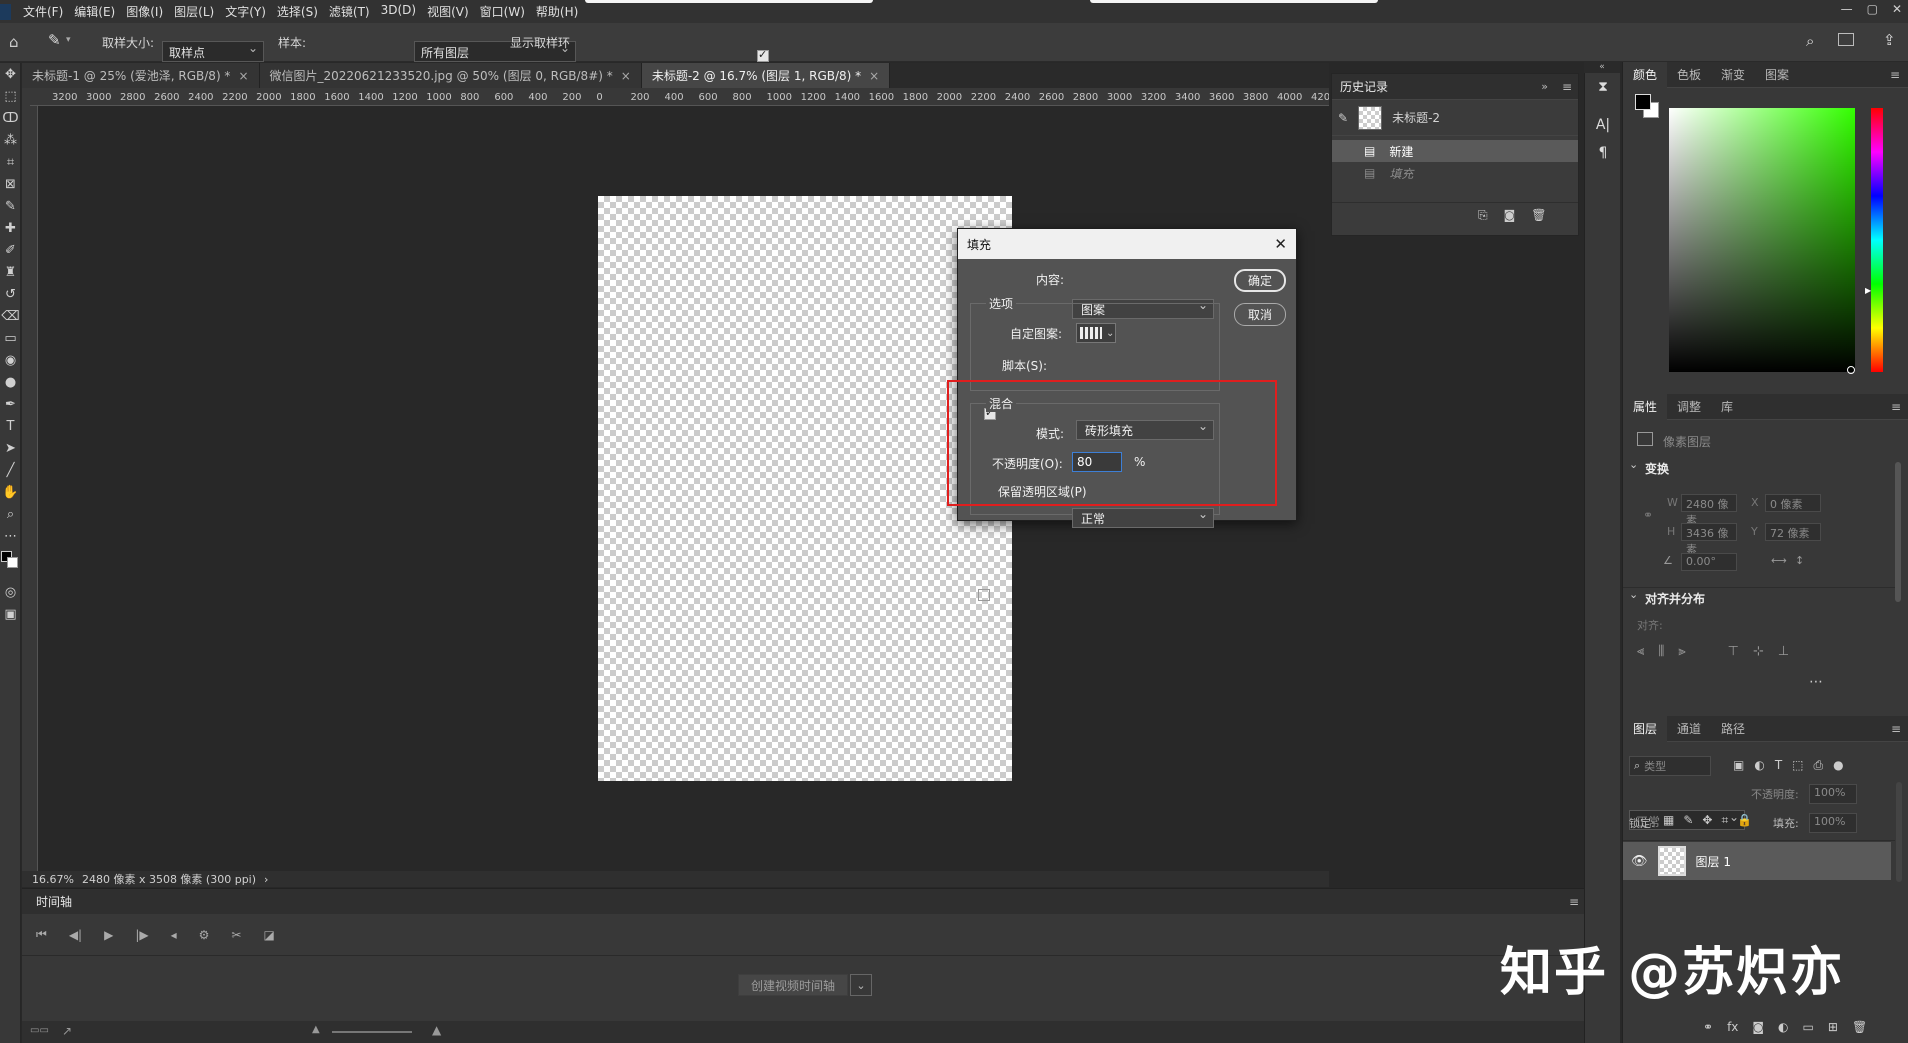 The width and height of the screenshot is (1908, 1043). I want to click on filter-pixel-icon: ▣, so click(1738, 765).